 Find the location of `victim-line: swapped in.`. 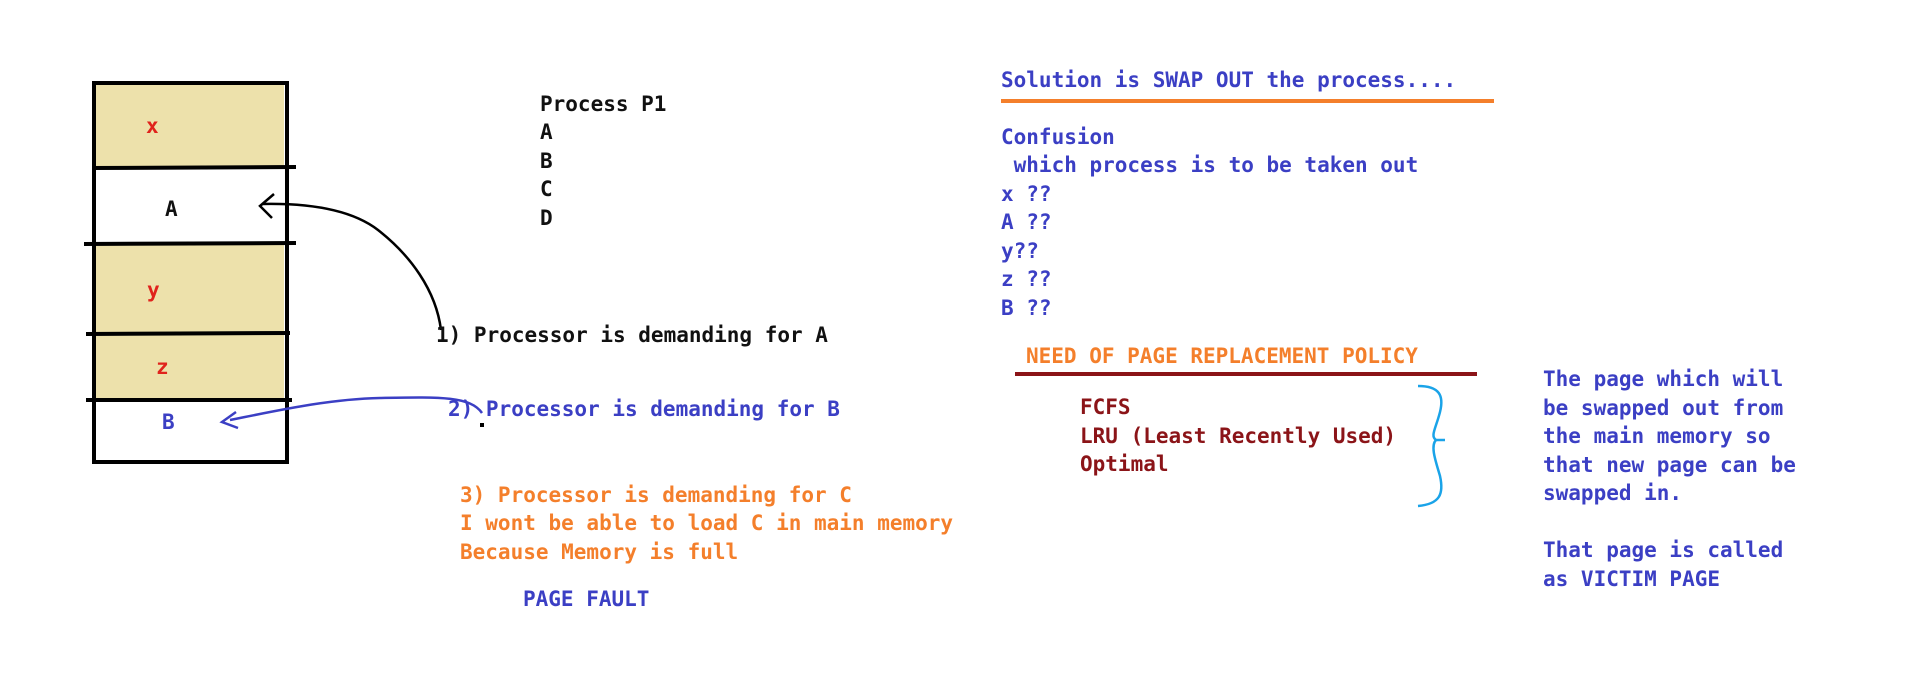

victim-line: swapped in. is located at coordinates (1613, 493).